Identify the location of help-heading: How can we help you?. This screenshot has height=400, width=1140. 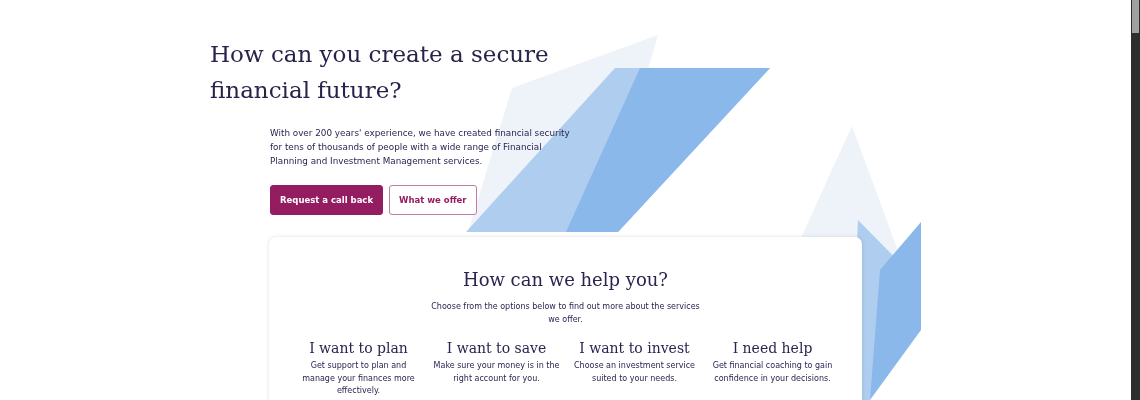
(565, 279).